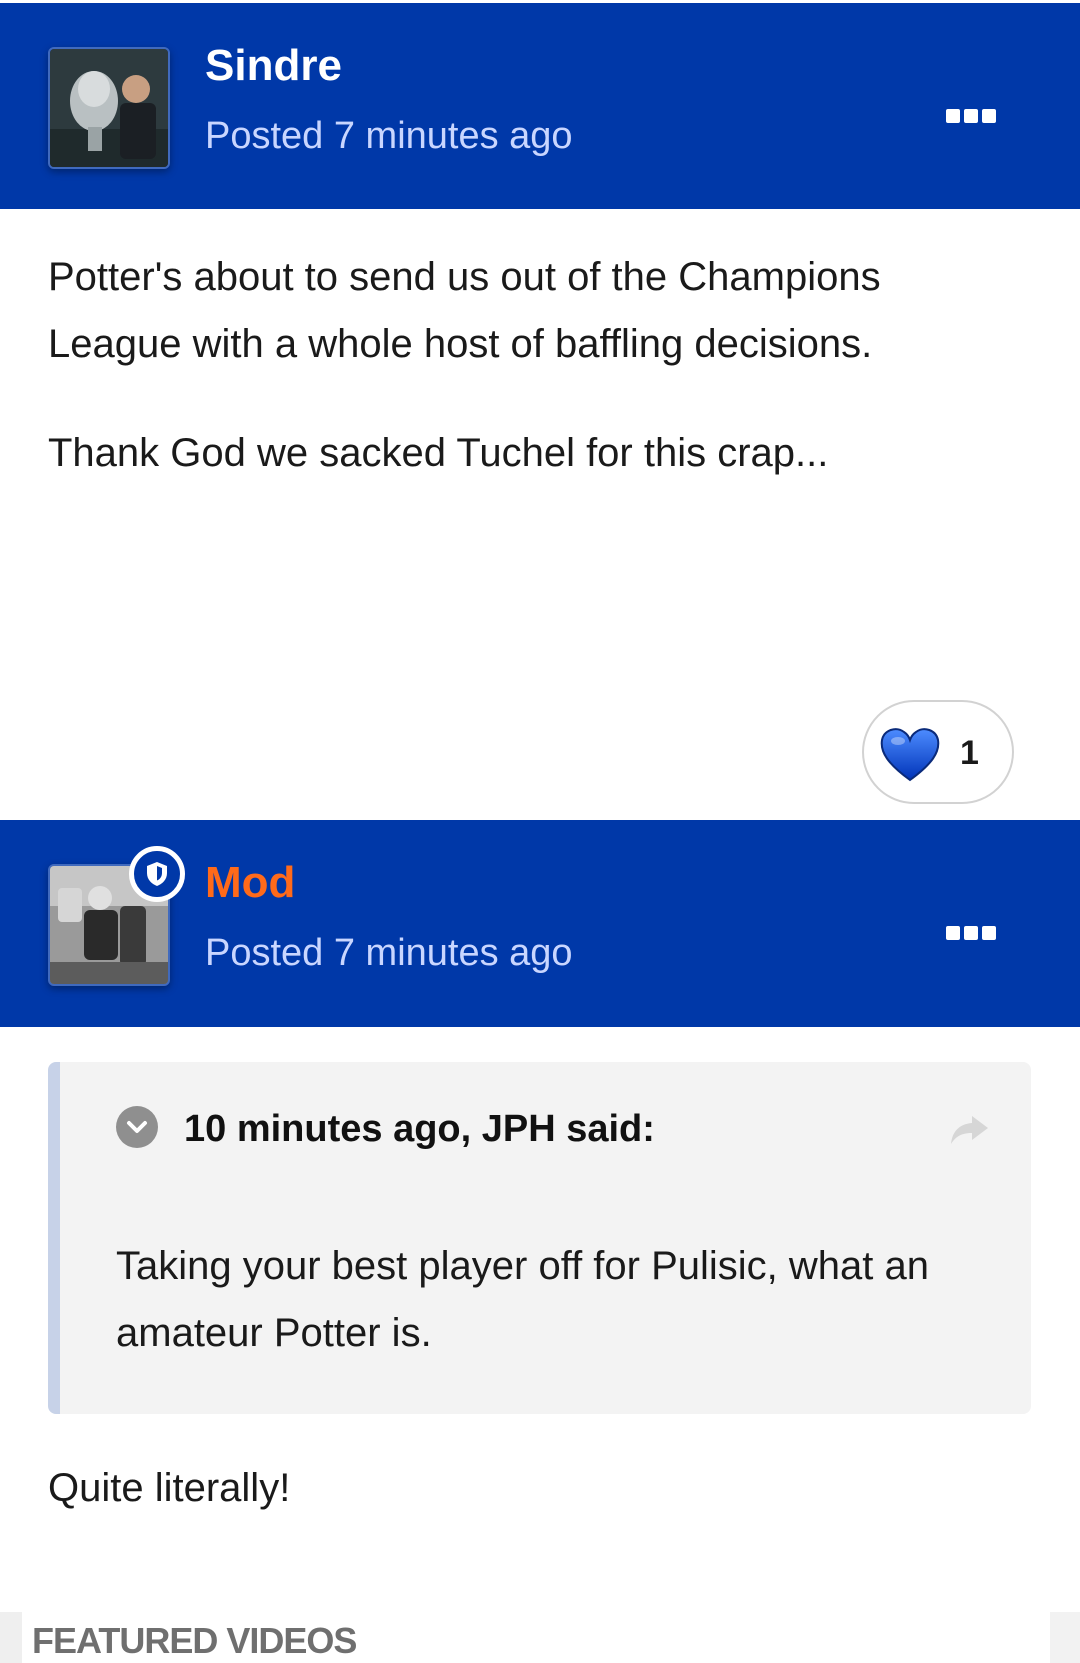 This screenshot has width=1080, height=1663. What do you see at coordinates (157, 874) in the screenshot?
I see `moderator-badge-icon` at bounding box center [157, 874].